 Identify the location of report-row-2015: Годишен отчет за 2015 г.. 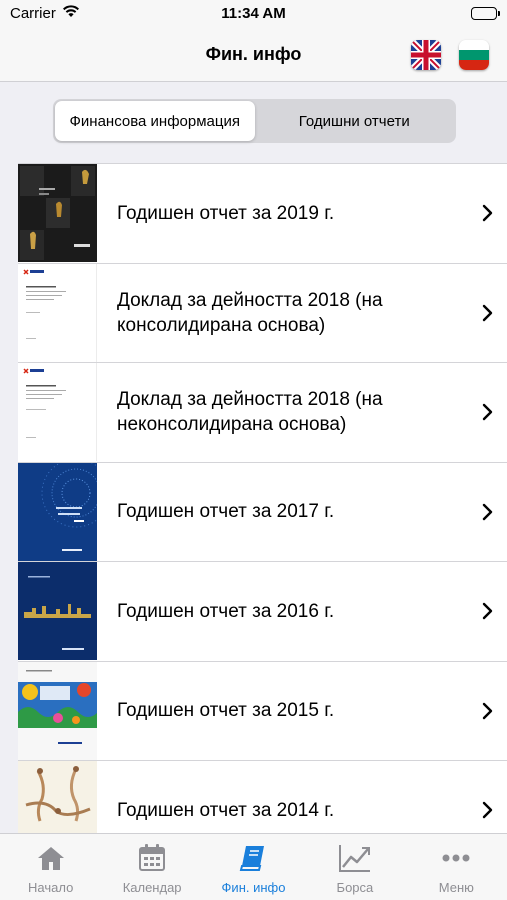
(262, 711).